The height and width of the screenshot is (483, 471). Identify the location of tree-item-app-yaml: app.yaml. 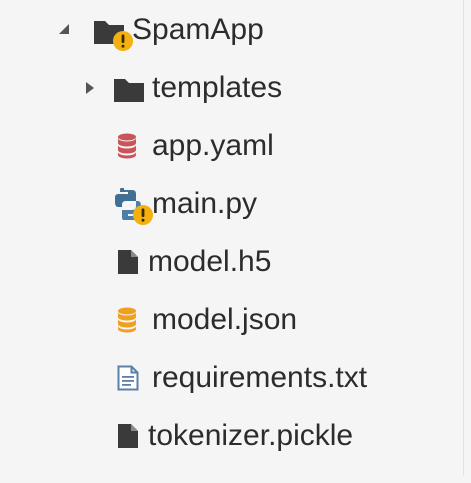
(232, 146).